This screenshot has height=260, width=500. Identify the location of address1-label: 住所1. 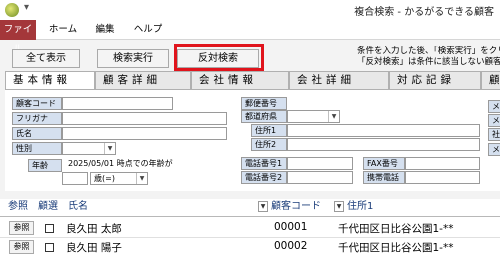
(269, 130).